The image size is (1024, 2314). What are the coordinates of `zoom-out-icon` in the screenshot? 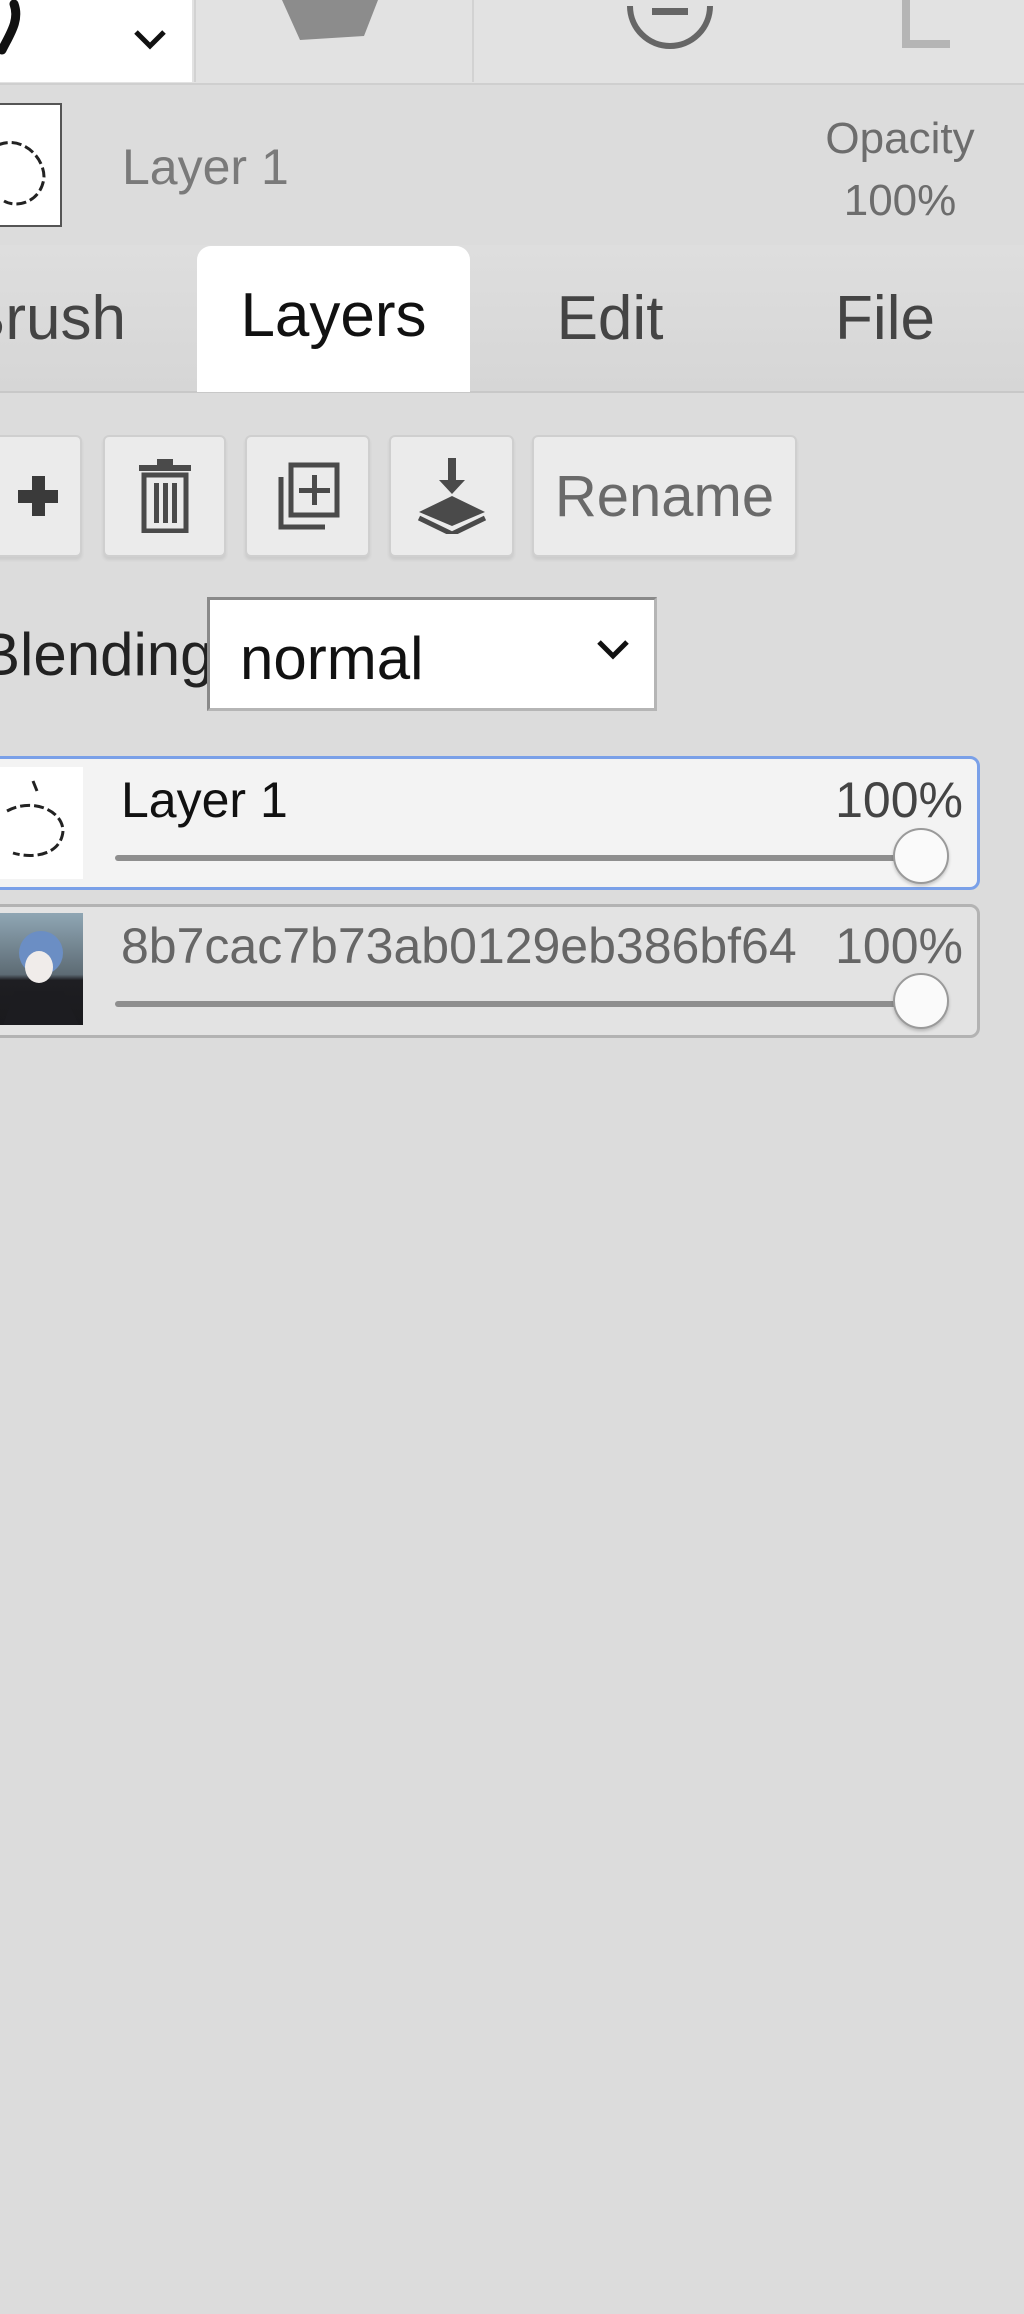 It's located at (670, 25).